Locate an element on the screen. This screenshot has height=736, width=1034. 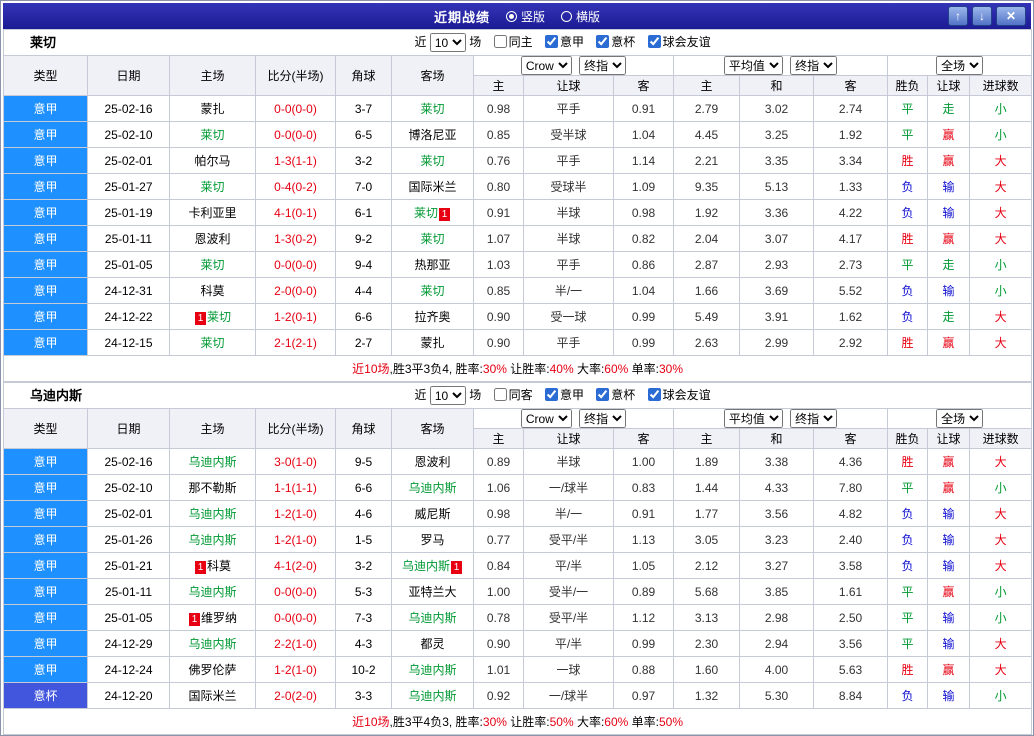
team-link: 热那亚 is located at coordinates (432, 265).